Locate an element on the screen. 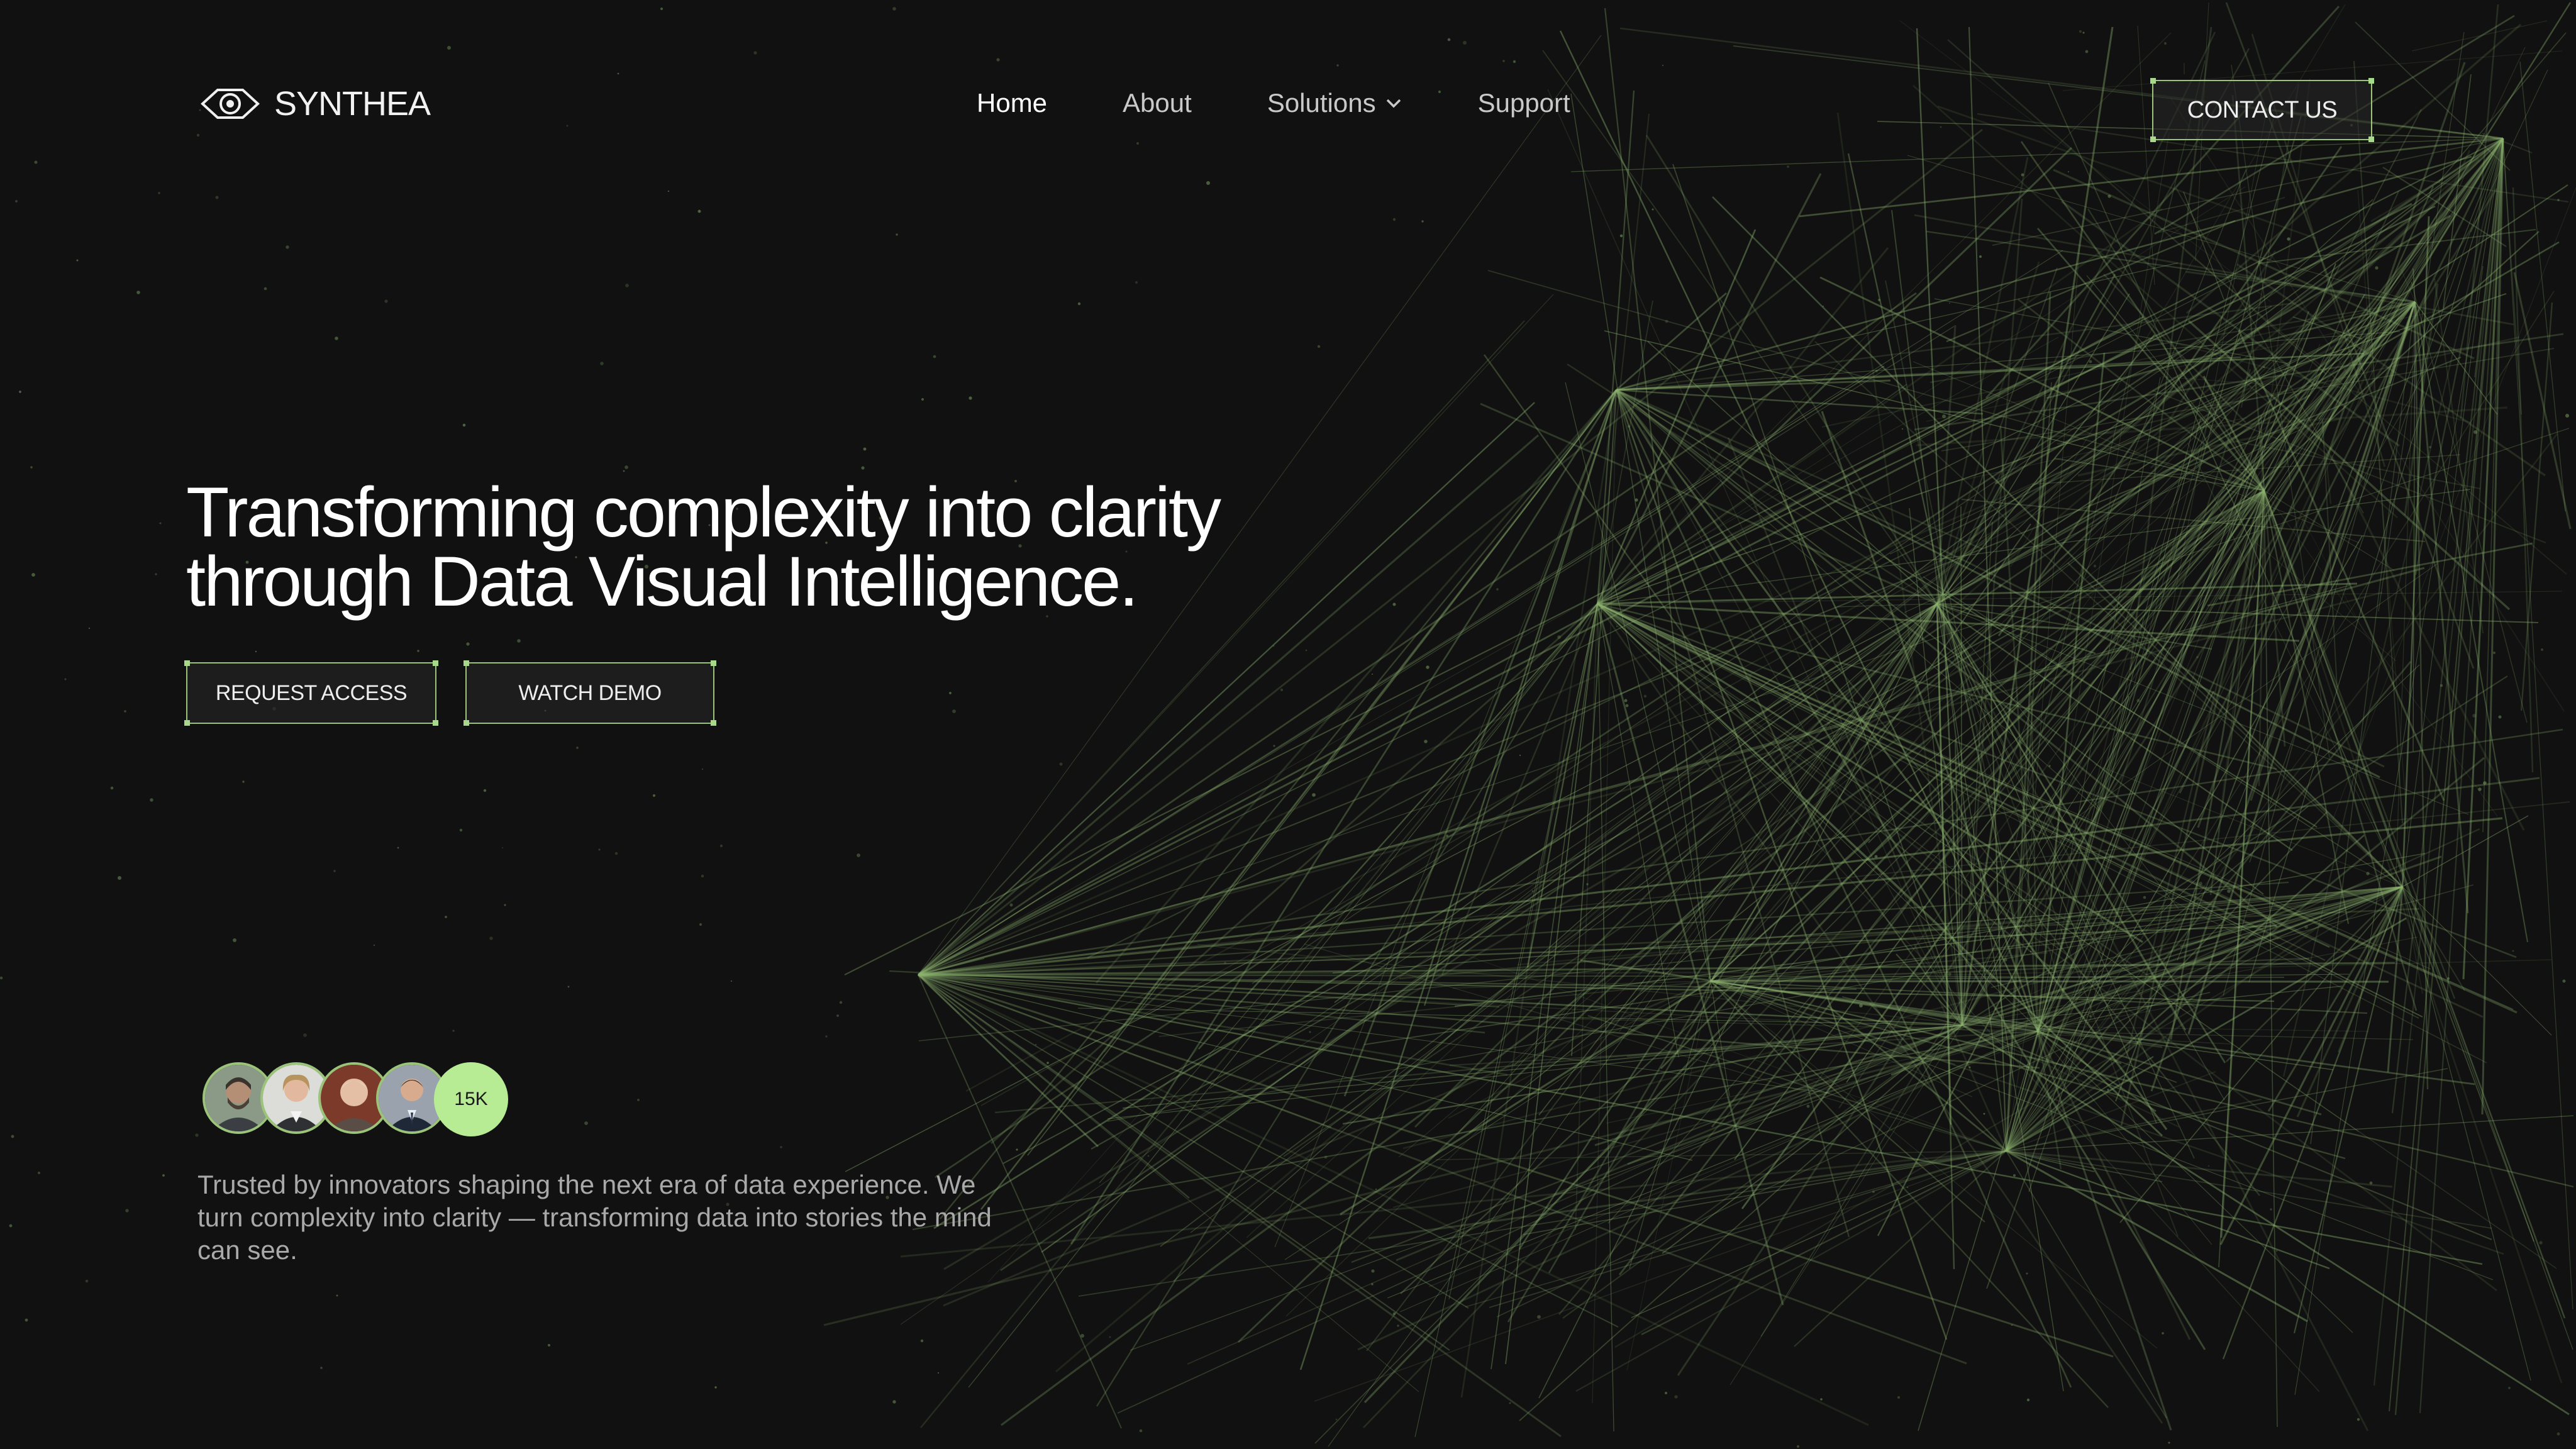 Image resolution: width=2576 pixels, height=1449 pixels. watch-demo-button: WATCH DEMO is located at coordinates (590, 693).